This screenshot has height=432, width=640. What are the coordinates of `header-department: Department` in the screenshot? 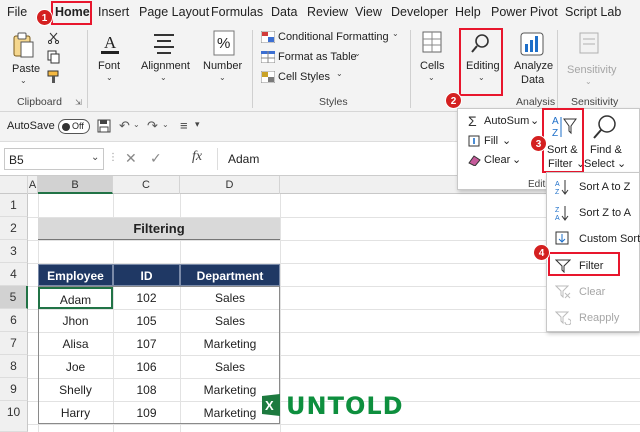 It's located at (230, 275).